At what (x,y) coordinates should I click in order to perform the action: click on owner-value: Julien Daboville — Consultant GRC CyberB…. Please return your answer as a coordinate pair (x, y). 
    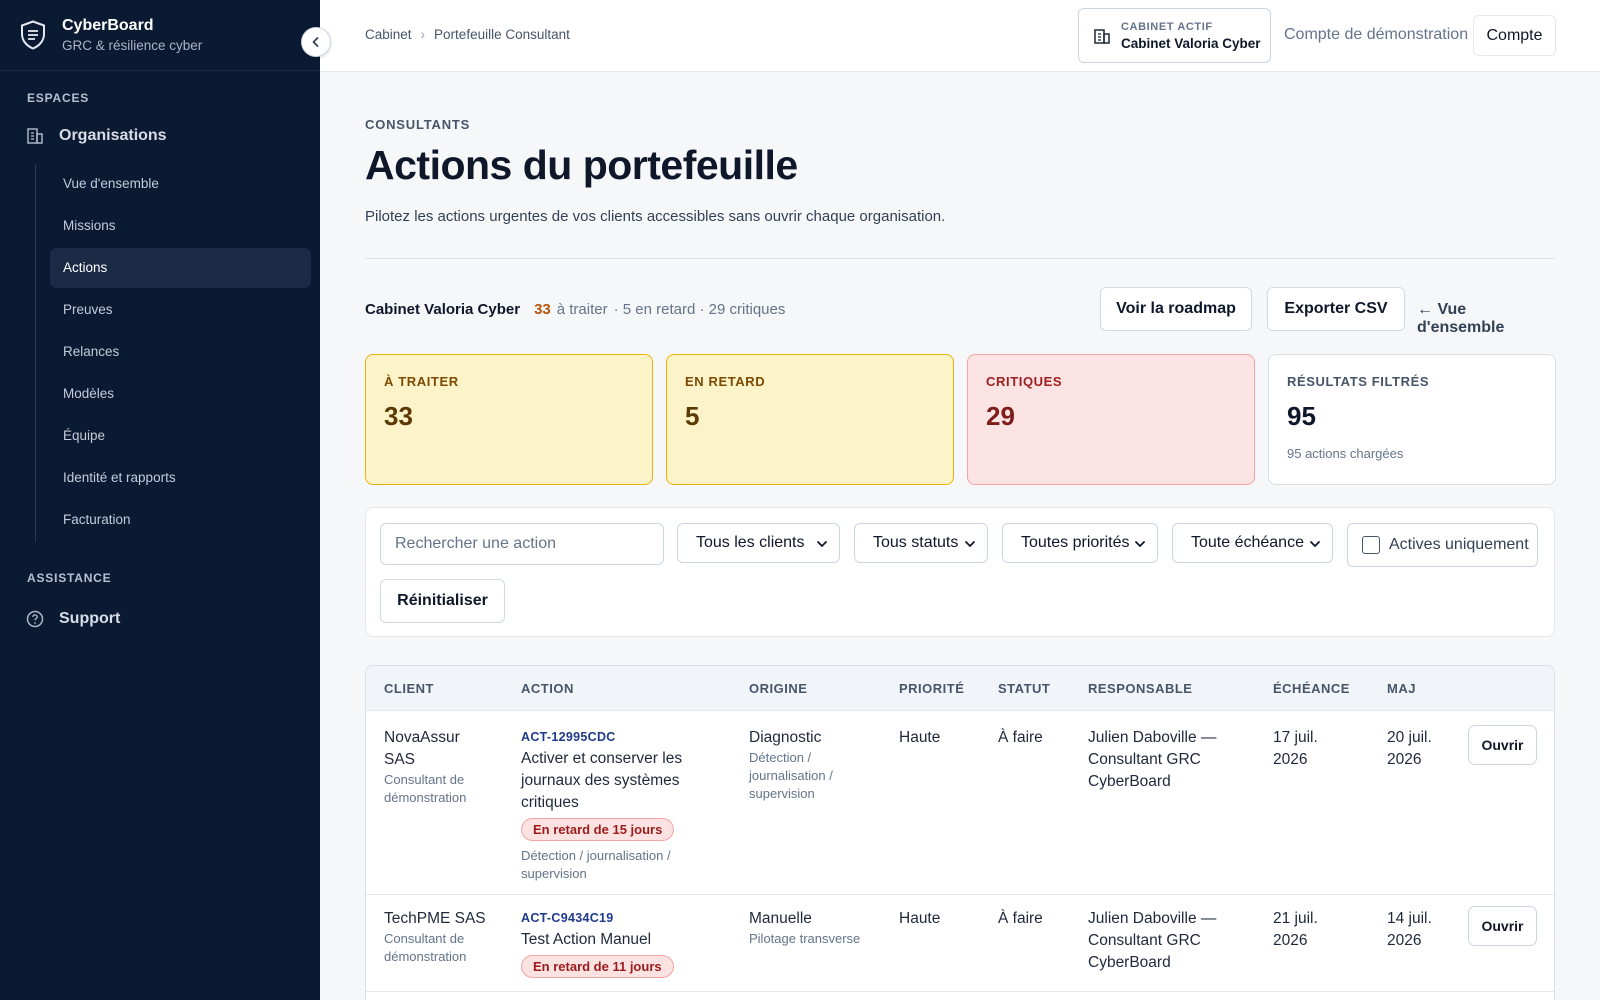
    Looking at the image, I should click on (1152, 940).